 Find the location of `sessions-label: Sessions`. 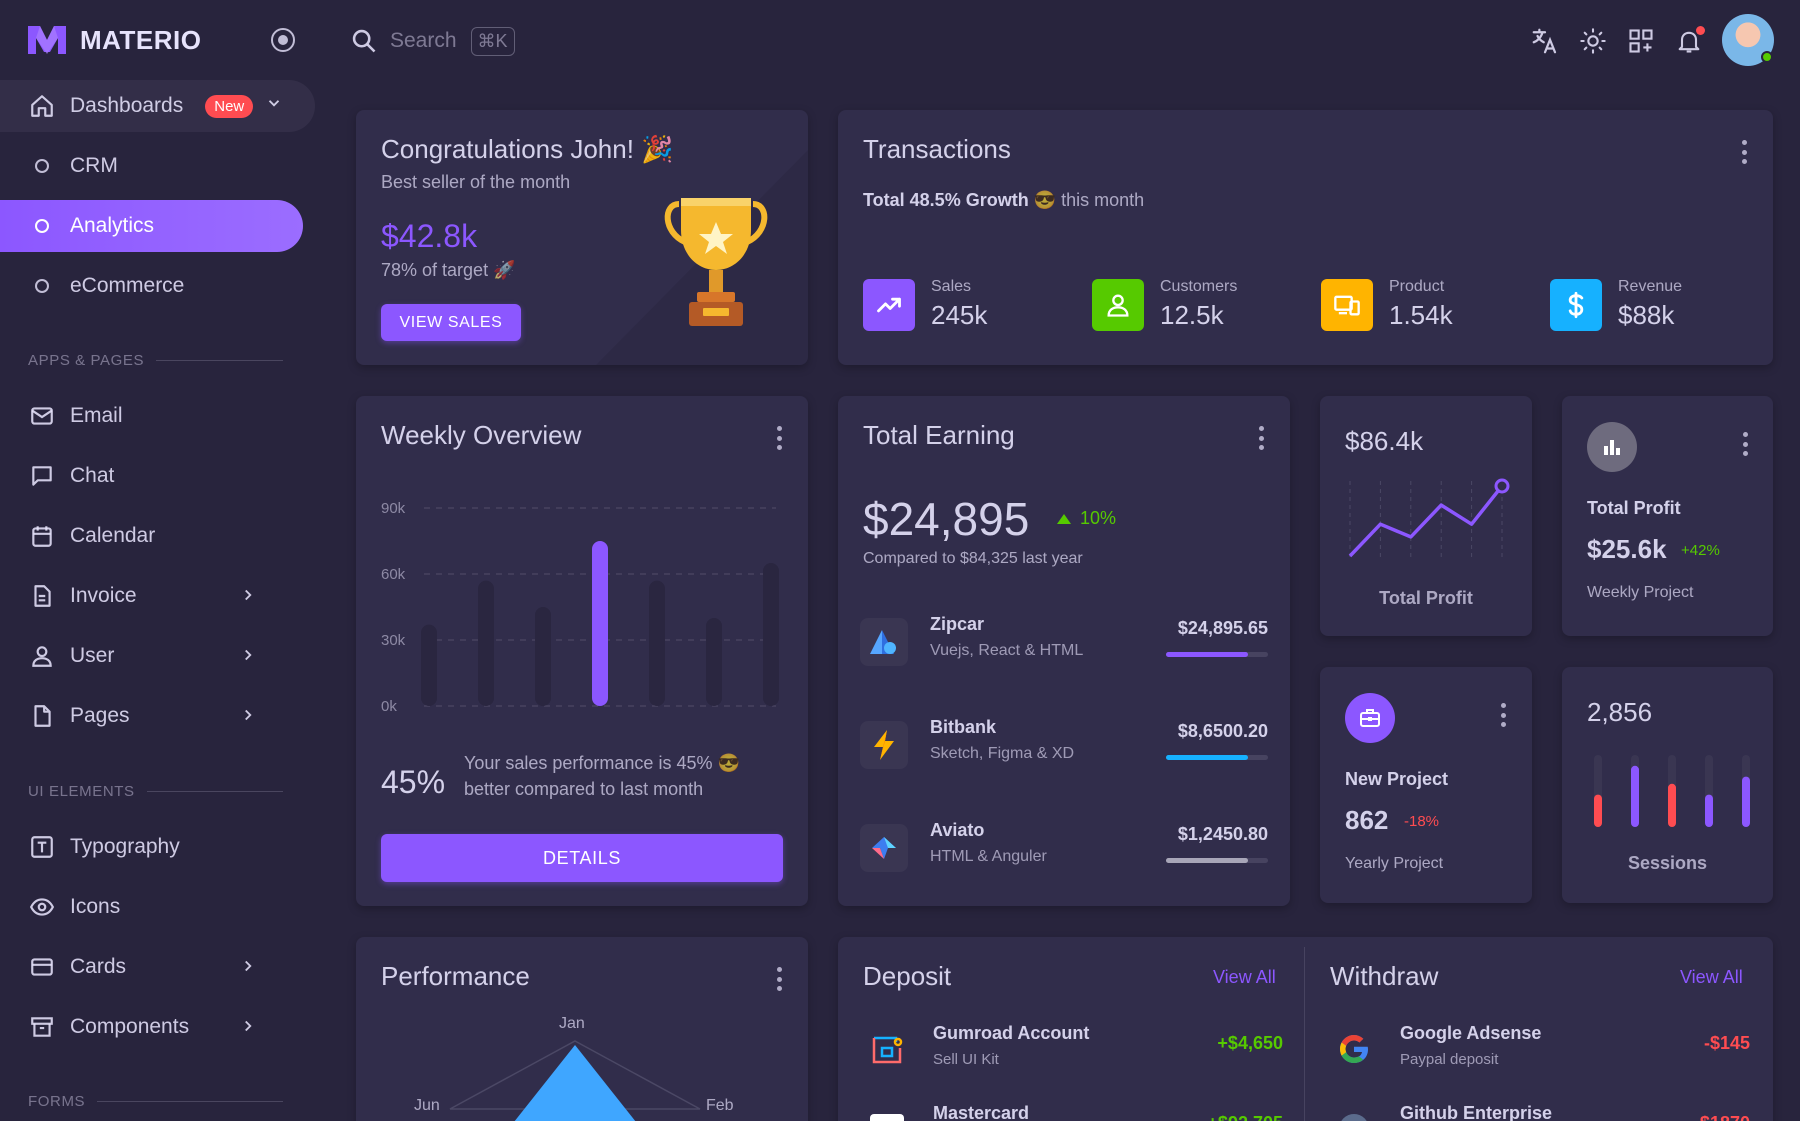

sessions-label: Sessions is located at coordinates (1667, 863).